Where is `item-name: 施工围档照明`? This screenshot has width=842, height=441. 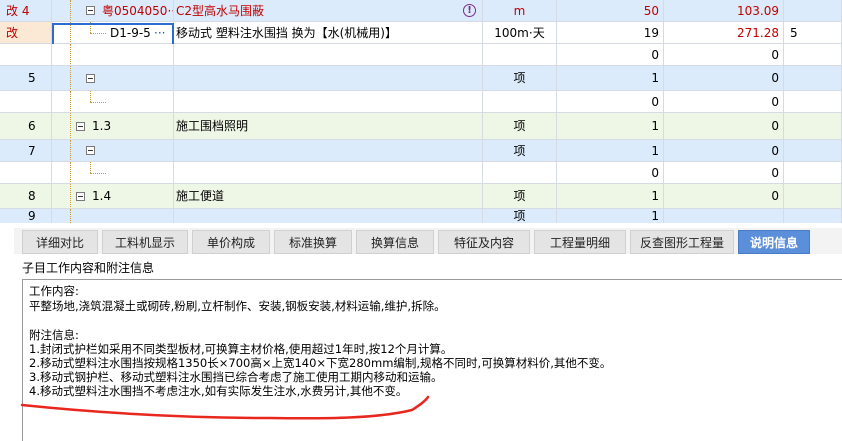 item-name: 施工围档照明 is located at coordinates (328, 126).